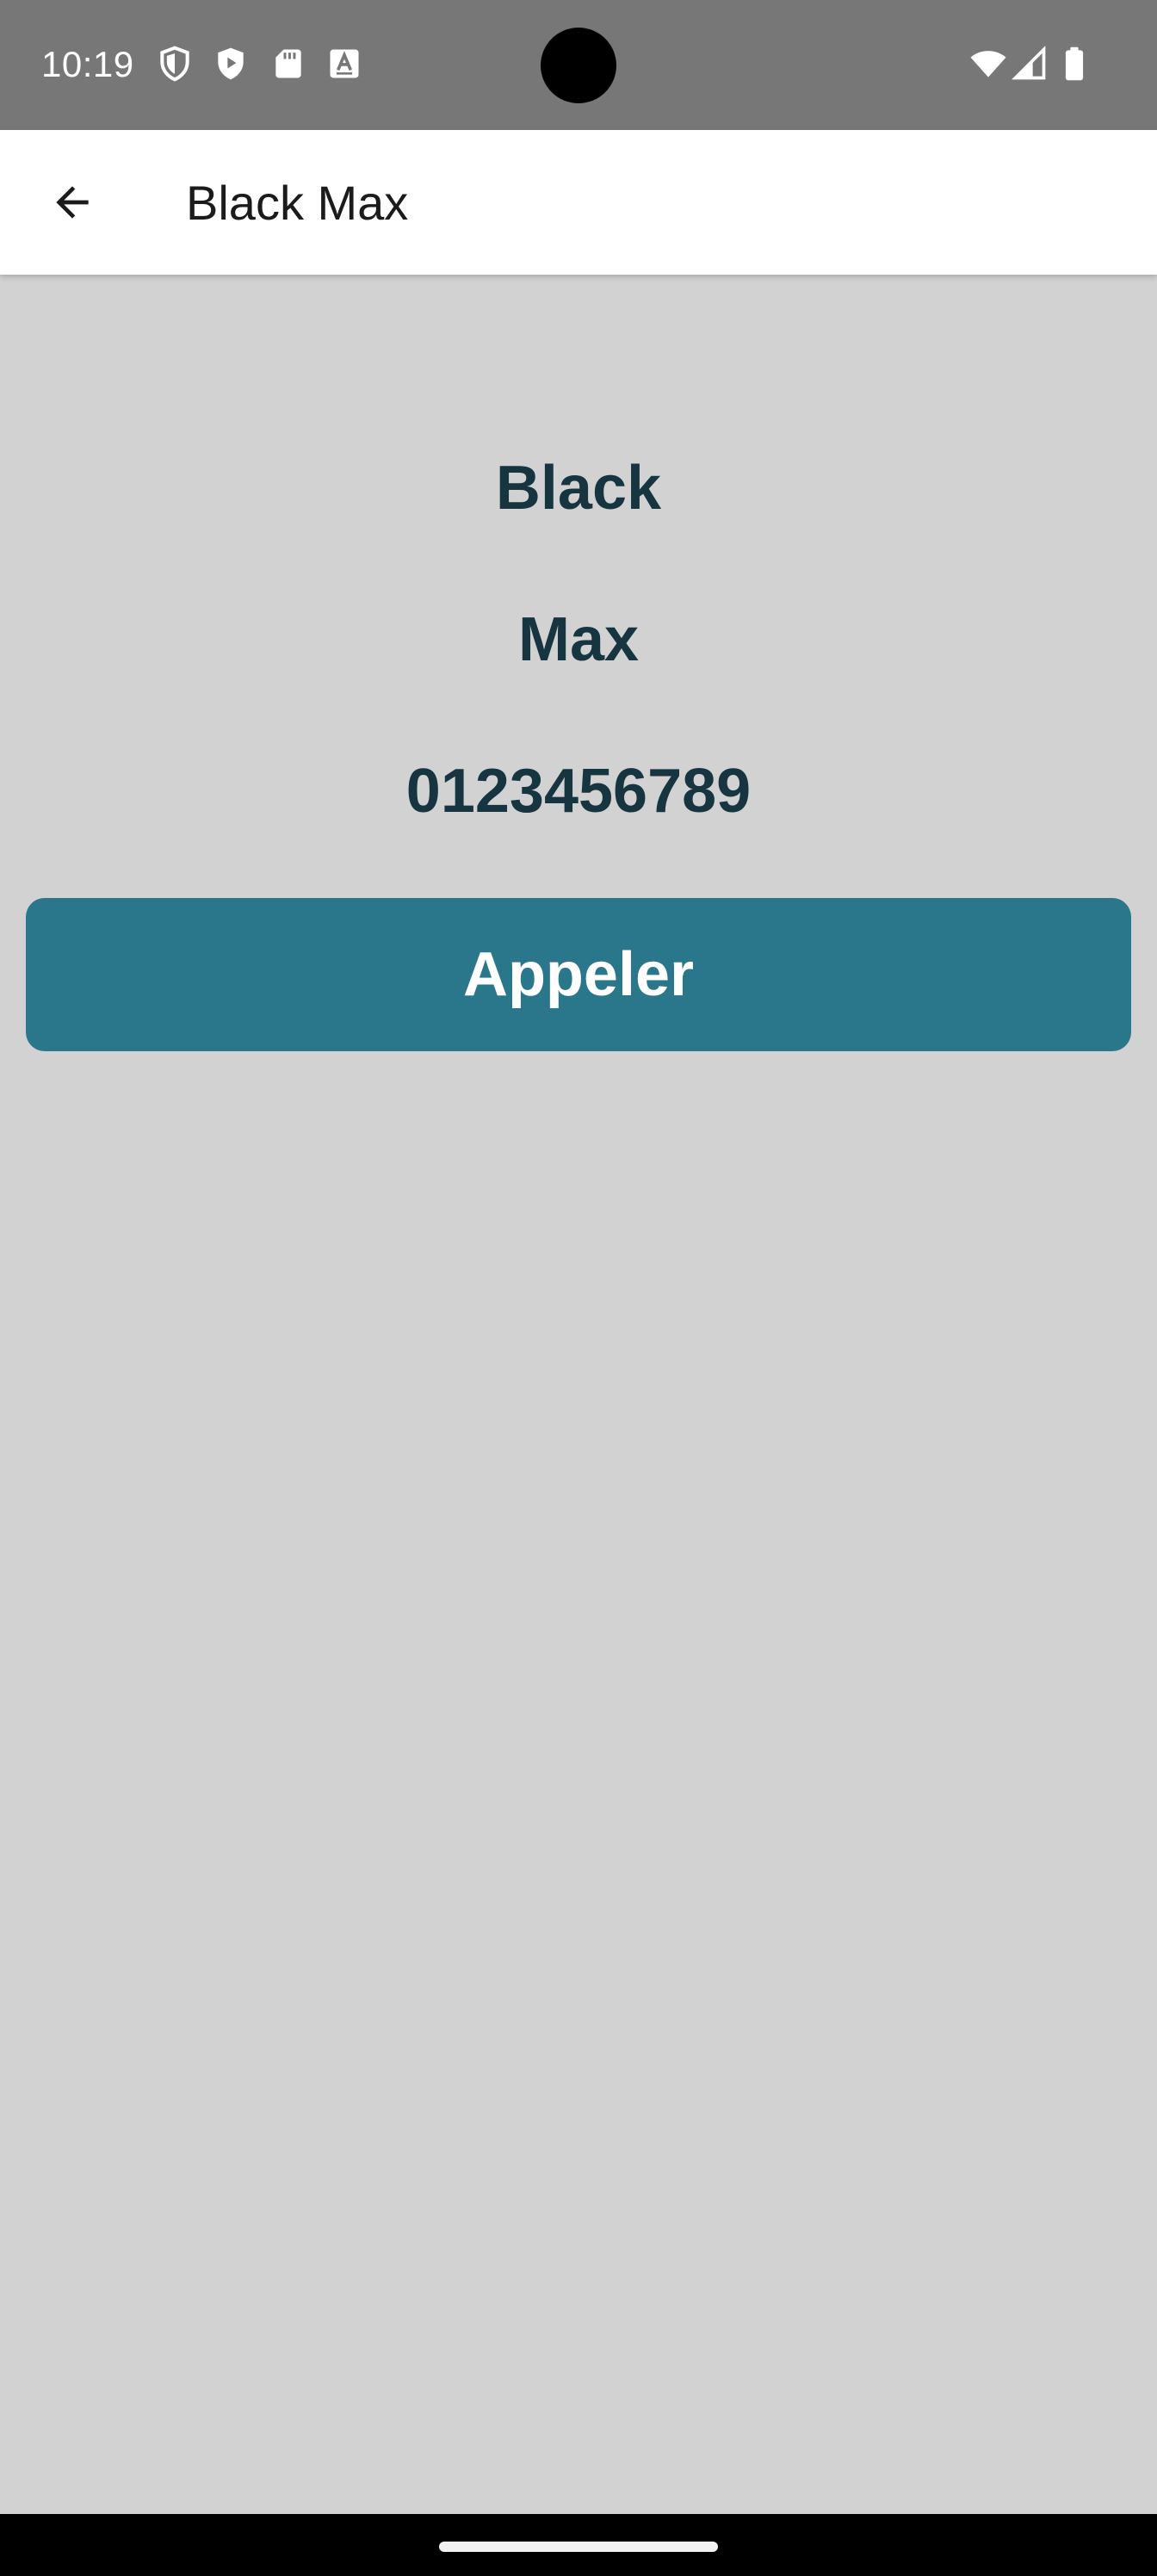 This screenshot has width=1157, height=2576. I want to click on arrow-back-icon, so click(72, 202).